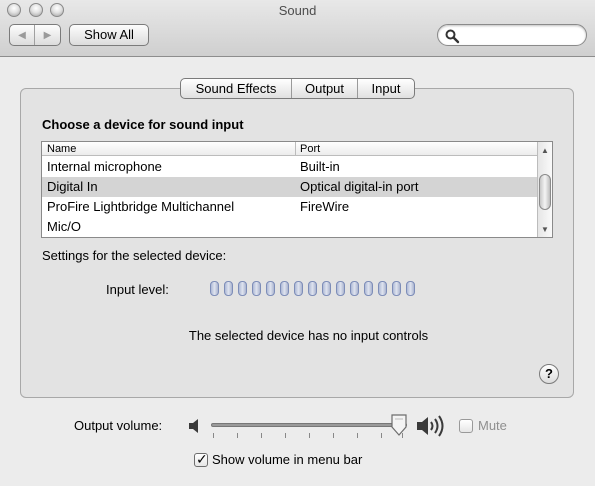 The width and height of the screenshot is (595, 486). Describe the element at coordinates (452, 36) in the screenshot. I see `magnifier-icon` at that location.